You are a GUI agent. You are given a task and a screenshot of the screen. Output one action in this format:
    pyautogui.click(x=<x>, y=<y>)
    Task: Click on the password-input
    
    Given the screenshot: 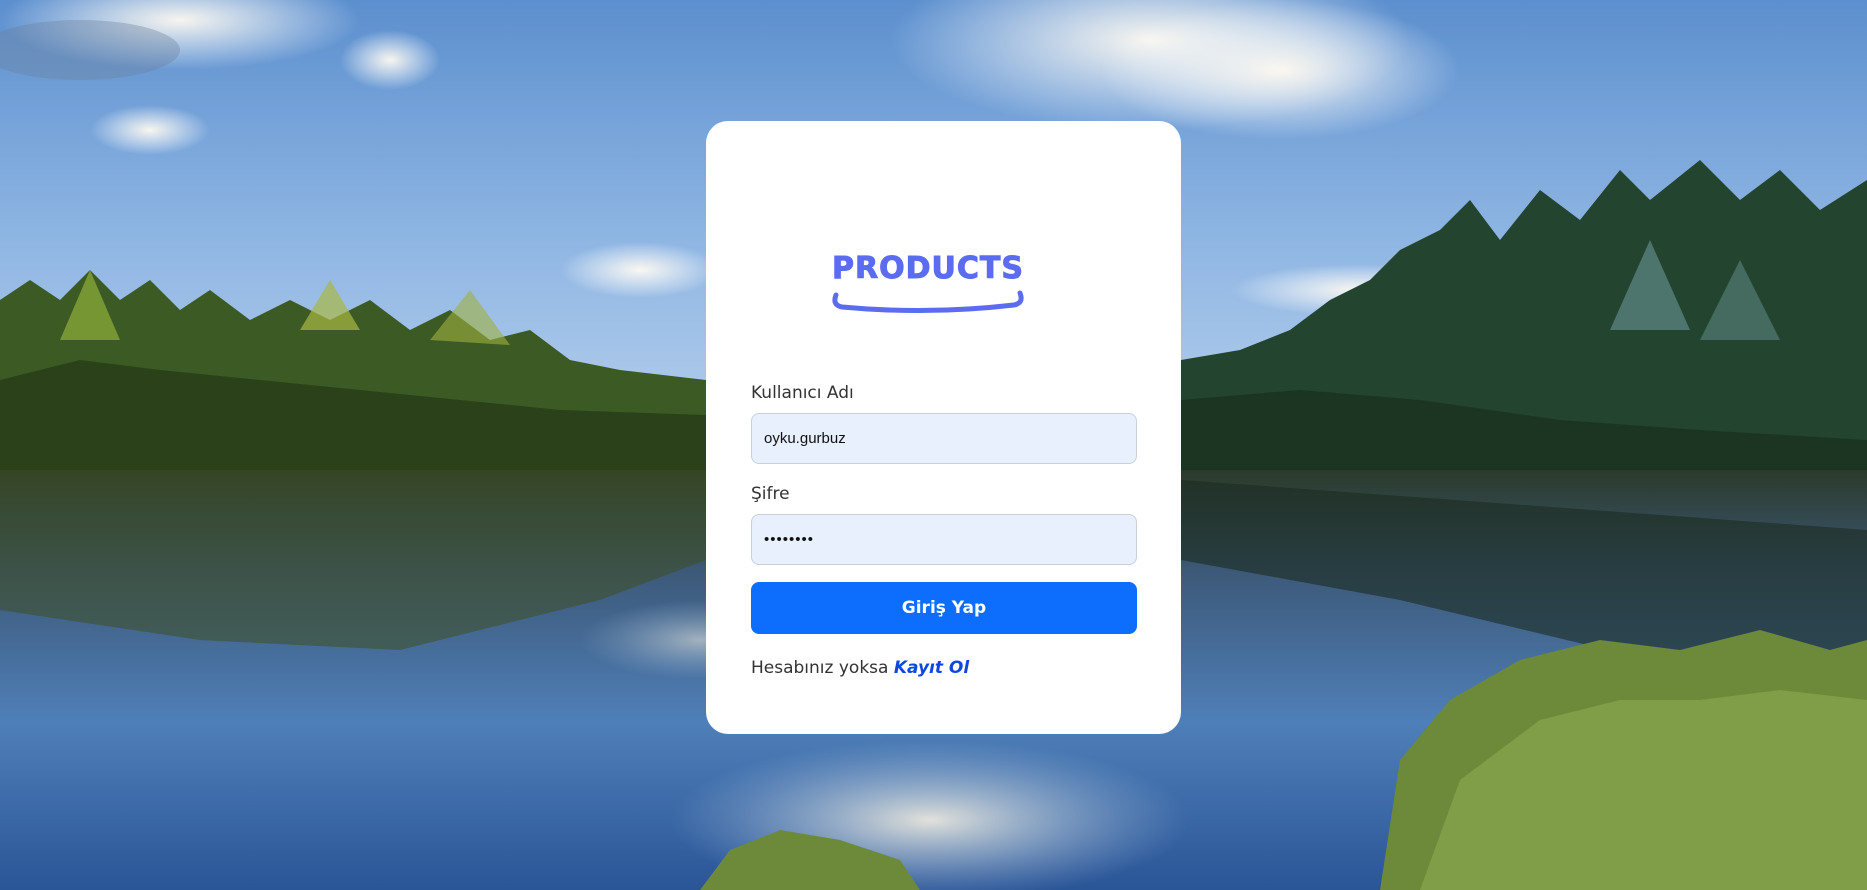 What is the action you would take?
    pyautogui.click(x=944, y=539)
    